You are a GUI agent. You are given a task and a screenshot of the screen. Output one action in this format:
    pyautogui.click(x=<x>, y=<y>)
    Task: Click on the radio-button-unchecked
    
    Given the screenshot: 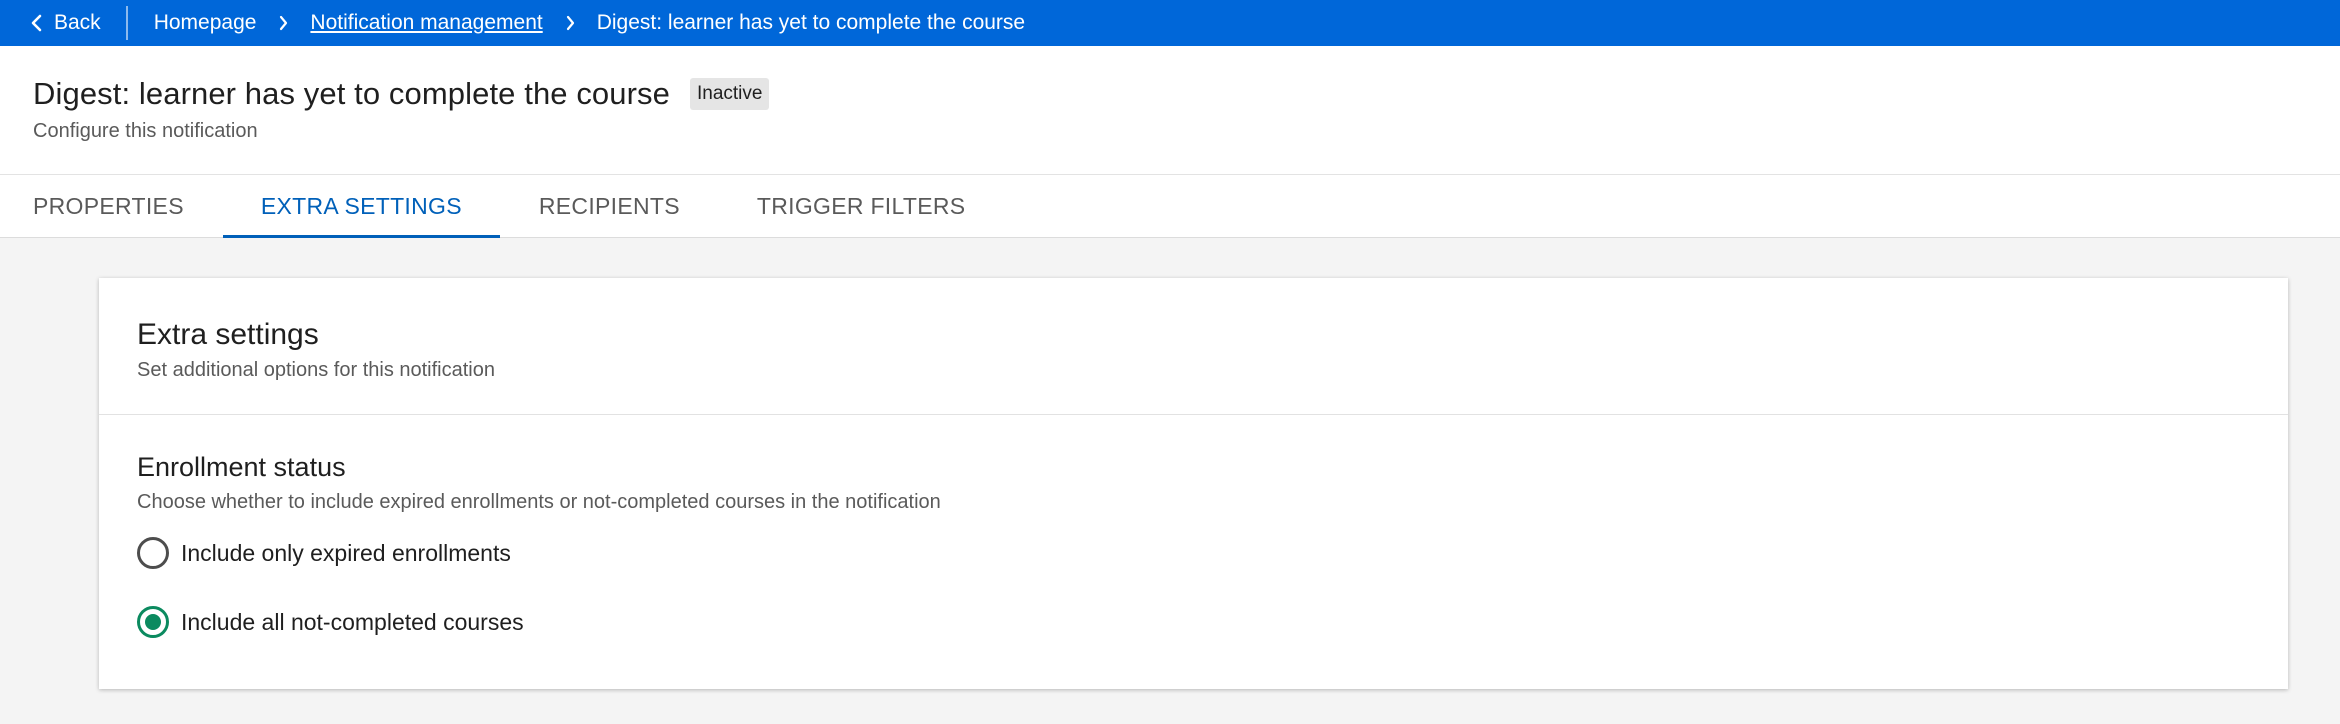 What is the action you would take?
    pyautogui.click(x=153, y=553)
    